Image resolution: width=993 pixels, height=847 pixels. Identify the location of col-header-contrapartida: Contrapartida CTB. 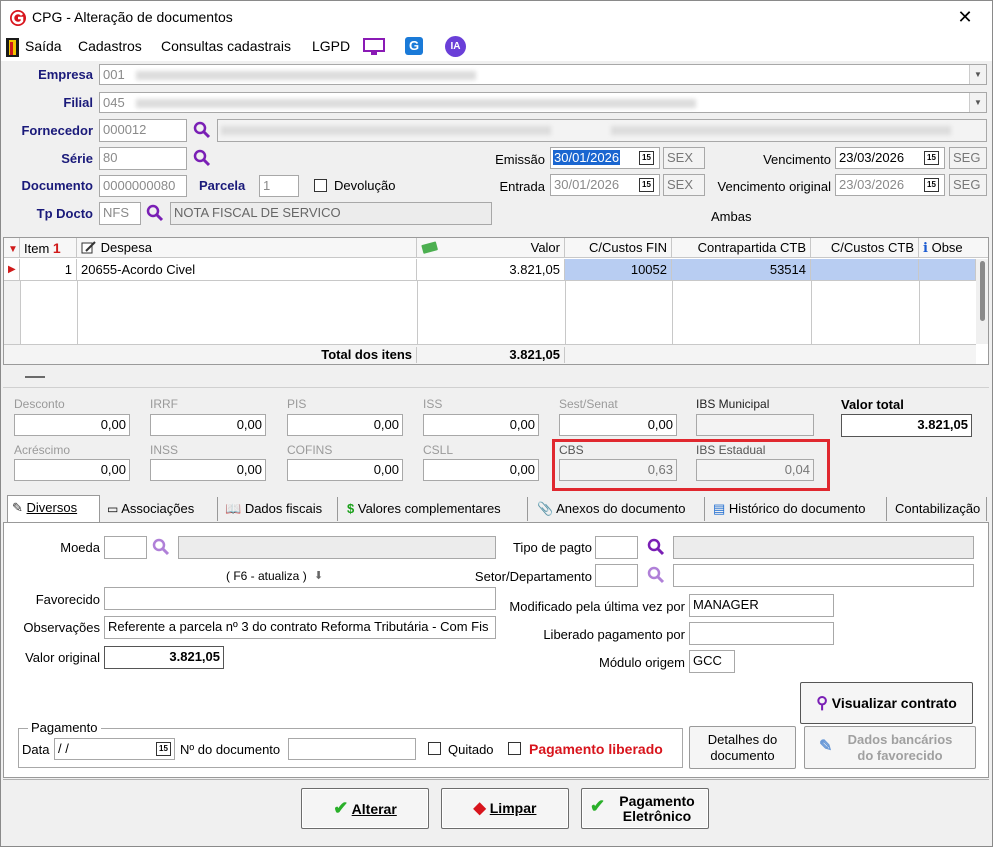
(741, 248).